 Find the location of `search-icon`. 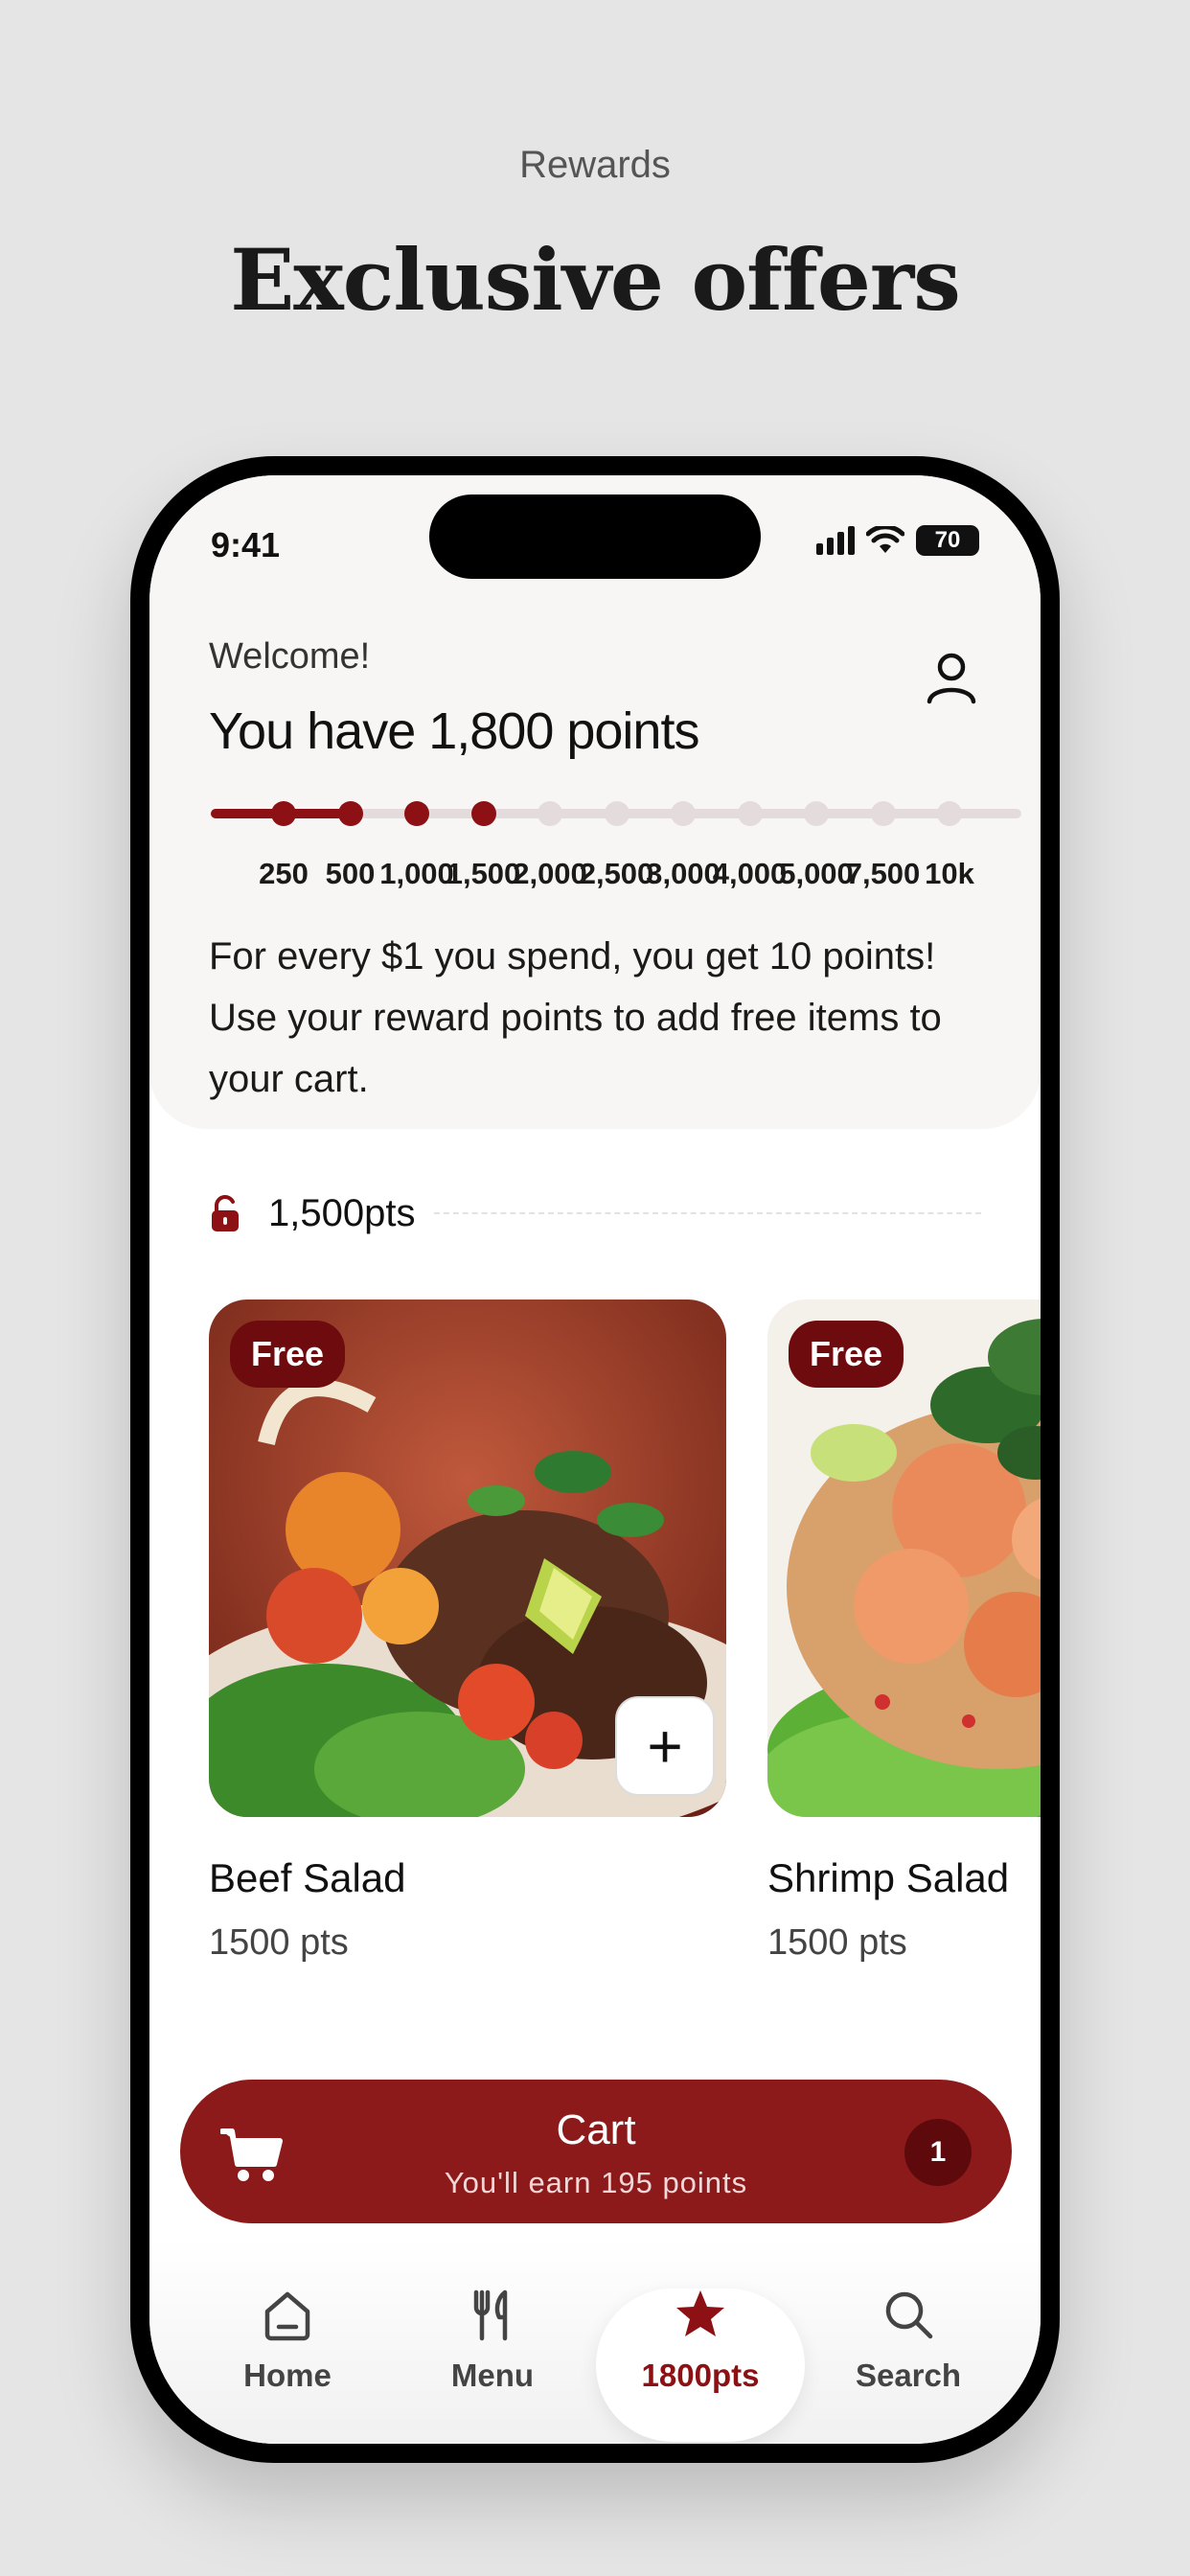

search-icon is located at coordinates (909, 2315).